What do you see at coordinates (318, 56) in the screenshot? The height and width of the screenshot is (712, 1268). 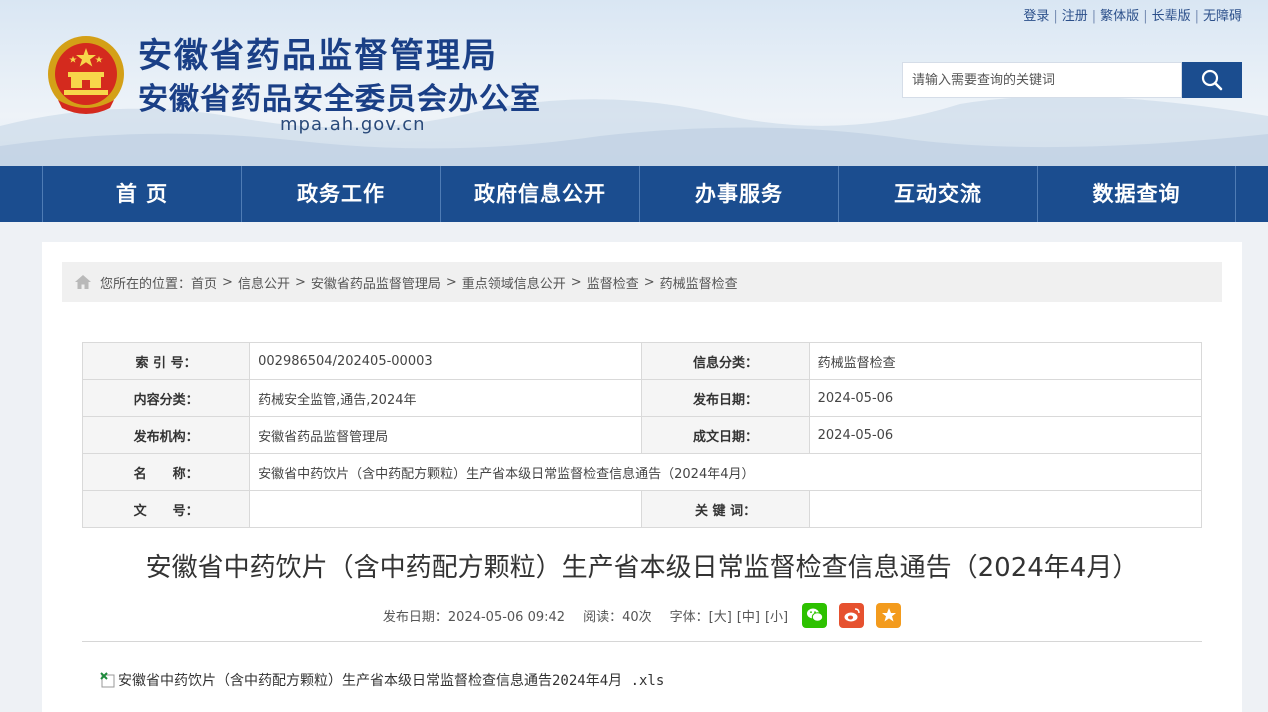 I see `site-title: 安徽省药品监督管理局` at bounding box center [318, 56].